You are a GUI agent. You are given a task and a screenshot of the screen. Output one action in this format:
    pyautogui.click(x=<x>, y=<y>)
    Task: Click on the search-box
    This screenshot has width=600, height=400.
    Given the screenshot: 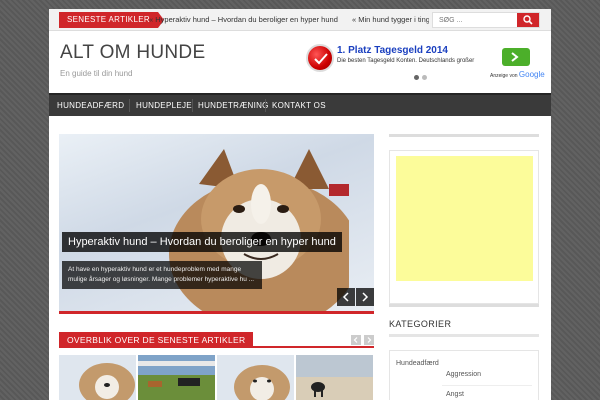 What is the action you would take?
    pyautogui.click(x=486, y=20)
    